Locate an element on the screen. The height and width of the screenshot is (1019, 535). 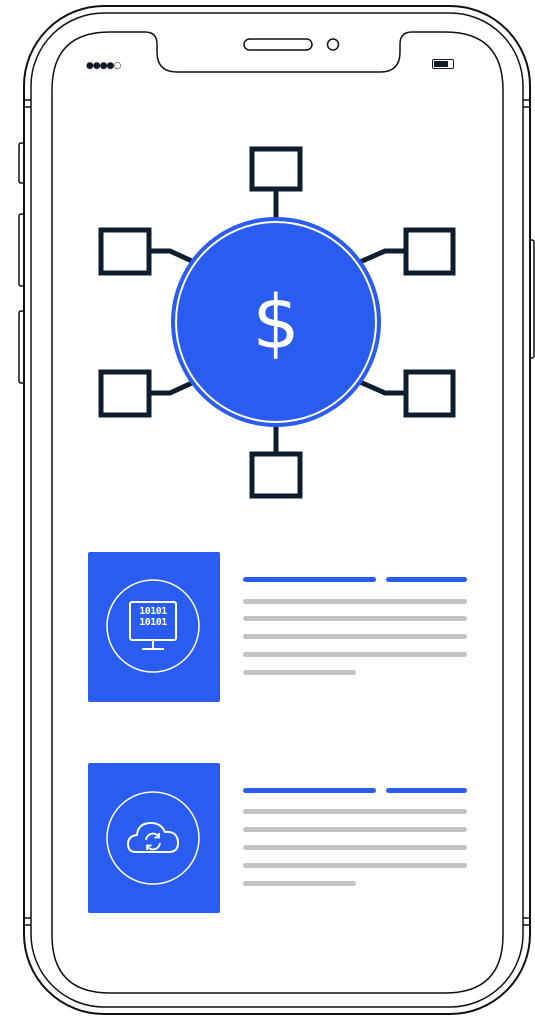
cloud-sync-icon is located at coordinates (153, 838).